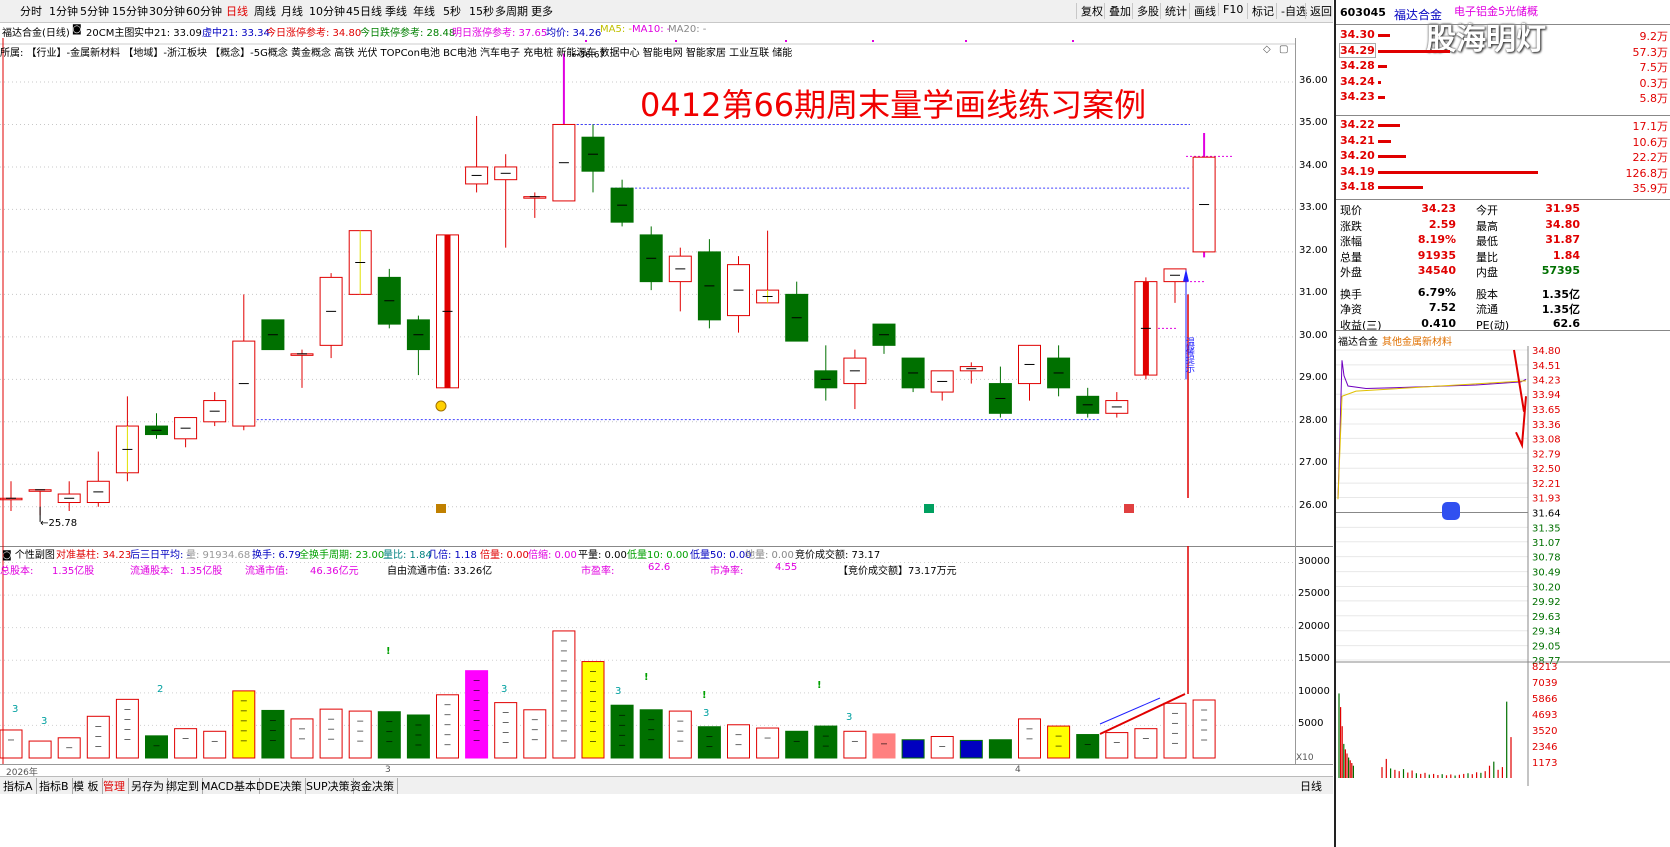 Image resolution: width=1670 pixels, height=847 pixels. What do you see at coordinates (114, 786) in the screenshot?
I see `bottom-tab-3: 管理` at bounding box center [114, 786].